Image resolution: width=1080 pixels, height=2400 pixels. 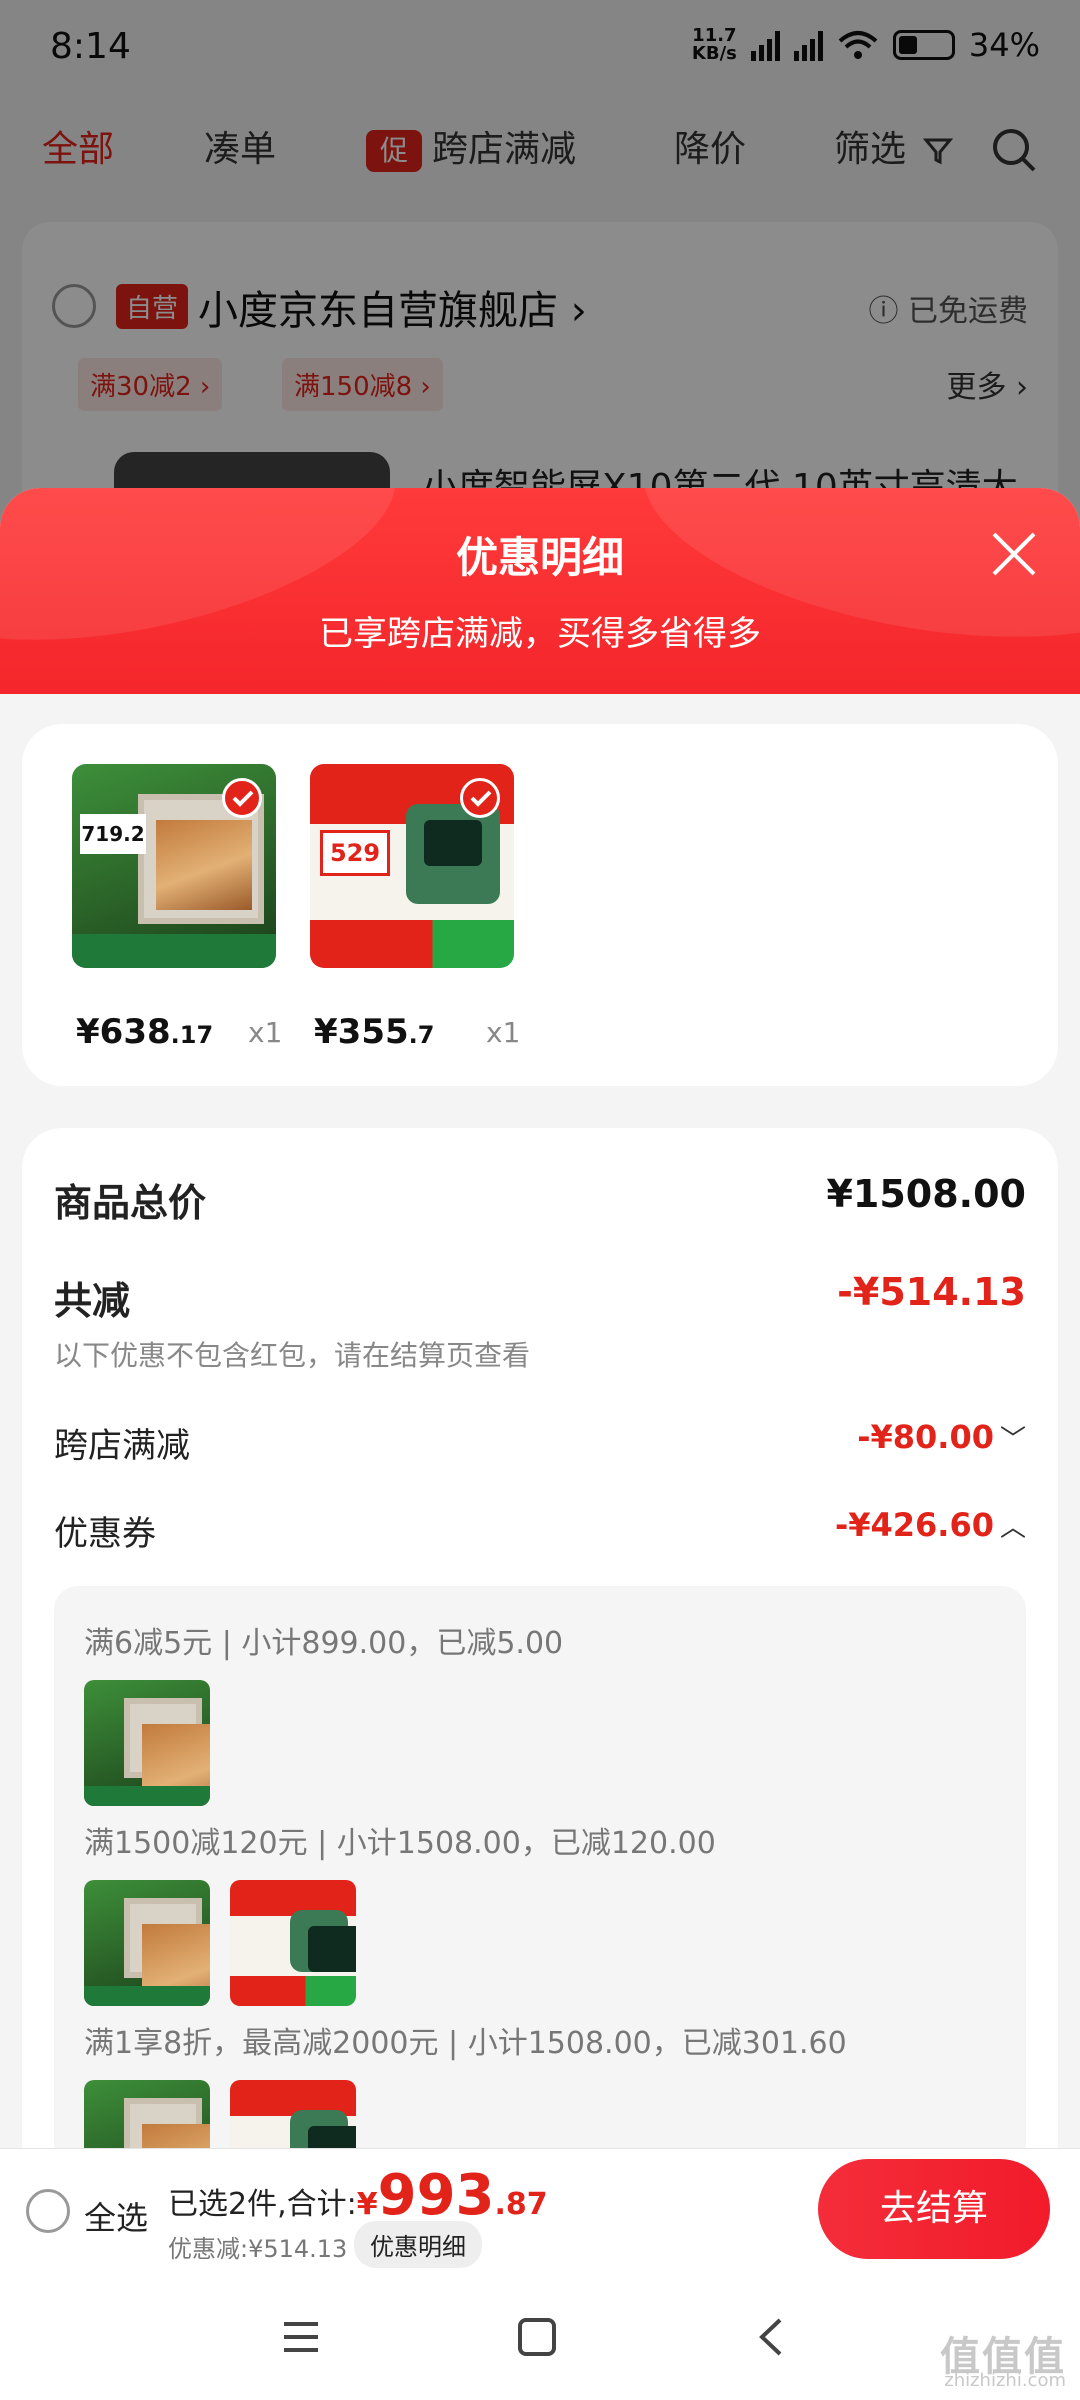 What do you see at coordinates (941, 1437) in the screenshot?
I see `cross-store-row: -¥80.00 ﹀` at bounding box center [941, 1437].